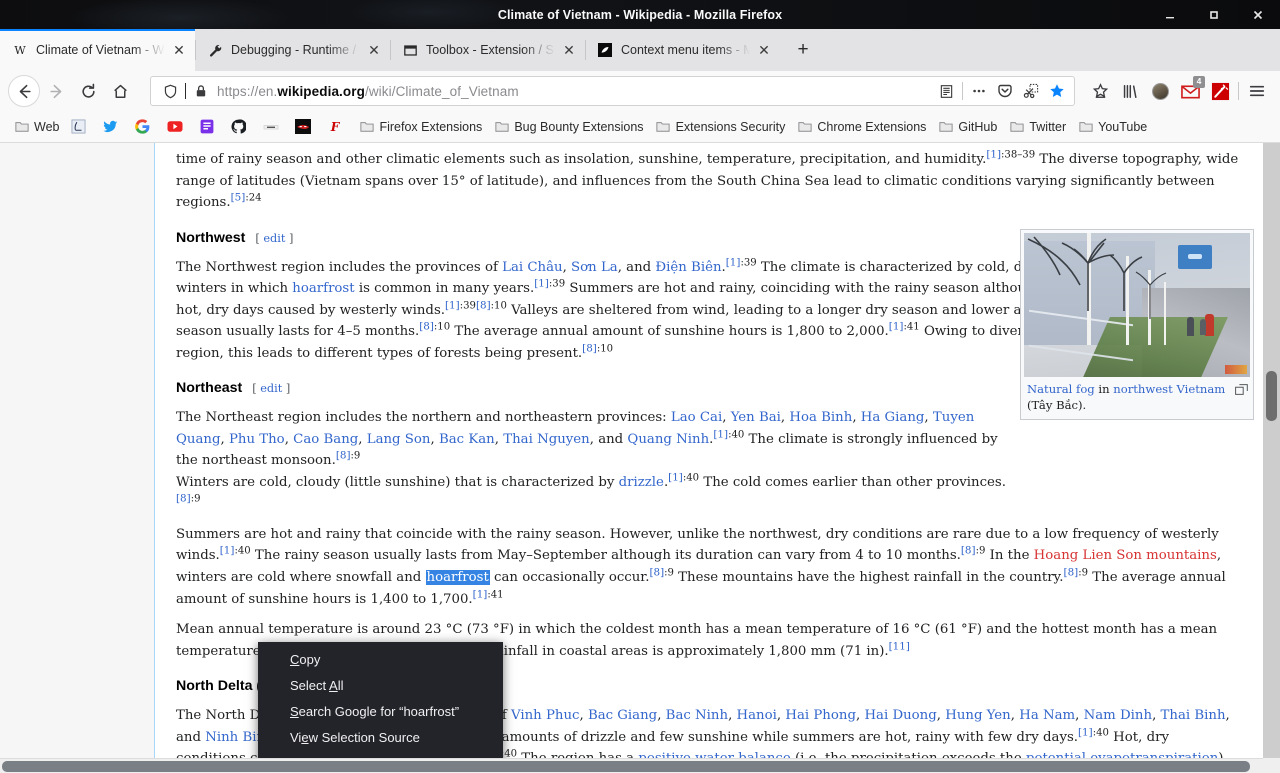 The height and width of the screenshot is (773, 1280). What do you see at coordinates (88, 91) in the screenshot?
I see `reload-button` at bounding box center [88, 91].